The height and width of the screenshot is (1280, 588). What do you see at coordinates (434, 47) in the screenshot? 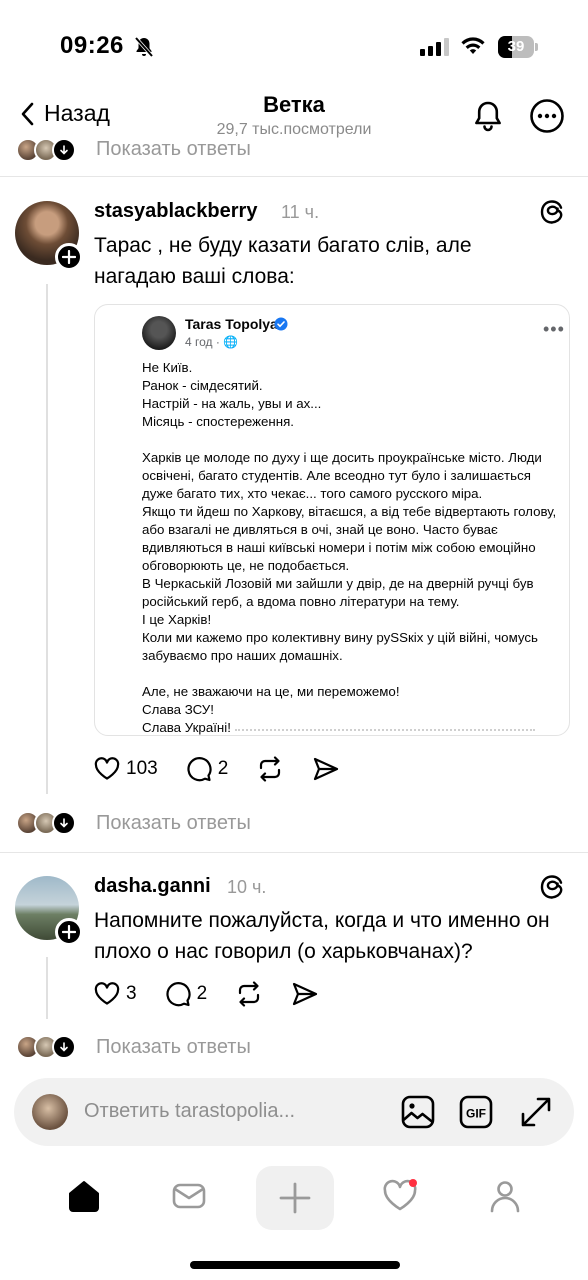
I see `cellular-signal-icon` at bounding box center [434, 47].